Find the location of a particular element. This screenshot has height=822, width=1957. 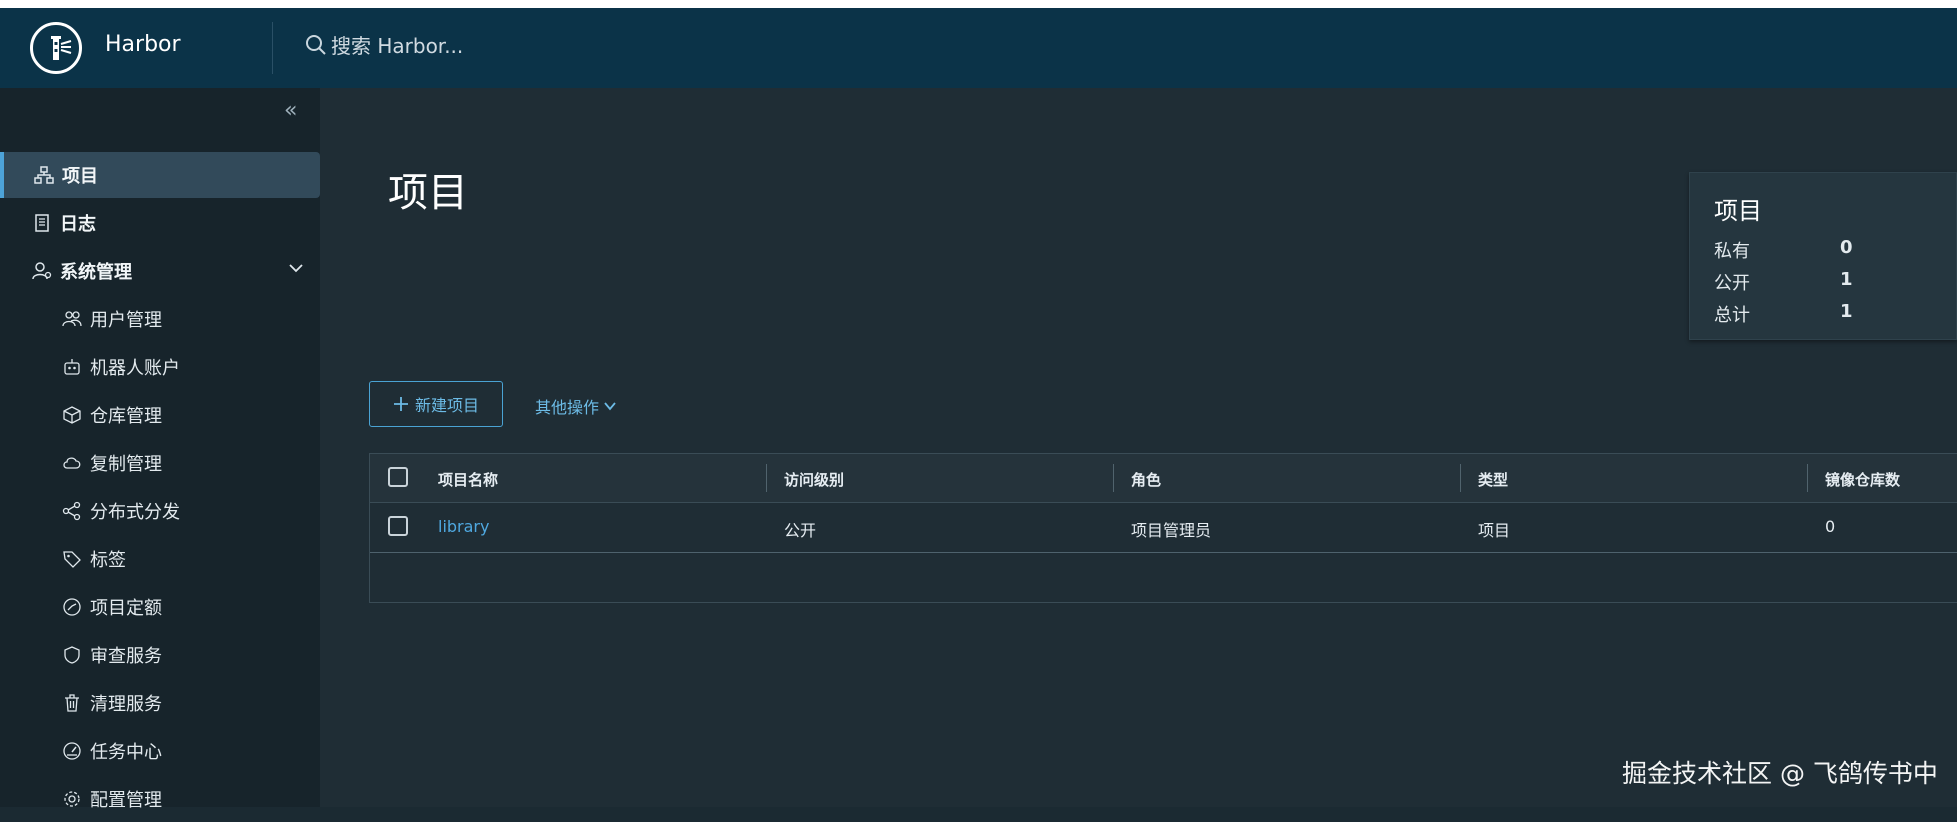

sidebar-item-quotas: 项目定额 is located at coordinates (160, 607).